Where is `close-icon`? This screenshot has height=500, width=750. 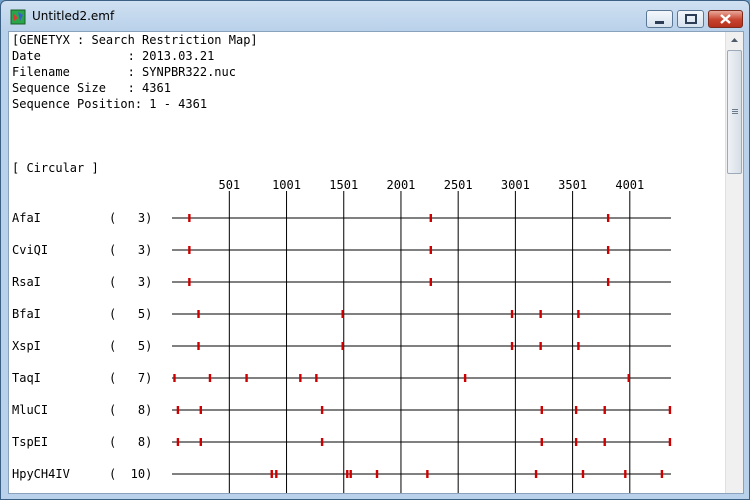 close-icon is located at coordinates (725, 19).